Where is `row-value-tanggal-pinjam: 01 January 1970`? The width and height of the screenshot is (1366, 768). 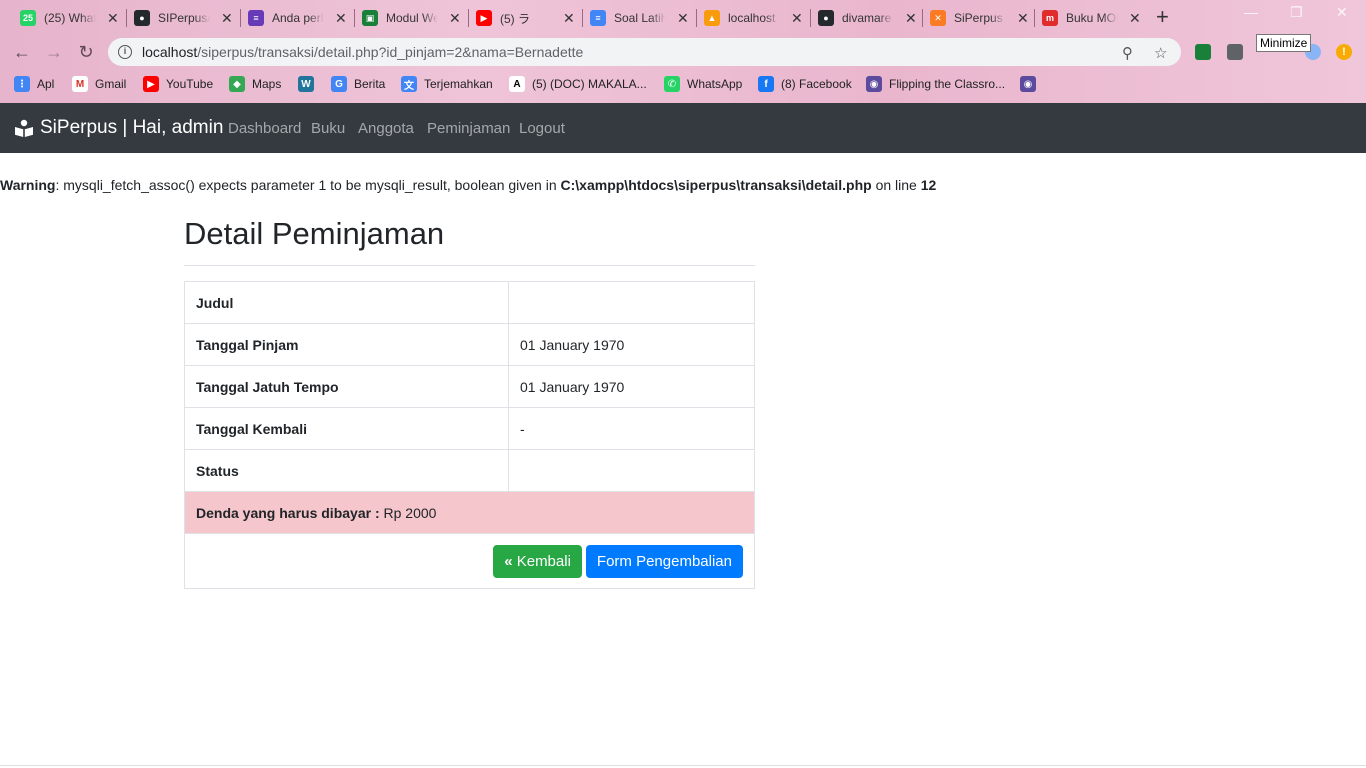 row-value-tanggal-pinjam: 01 January 1970 is located at coordinates (631, 344).